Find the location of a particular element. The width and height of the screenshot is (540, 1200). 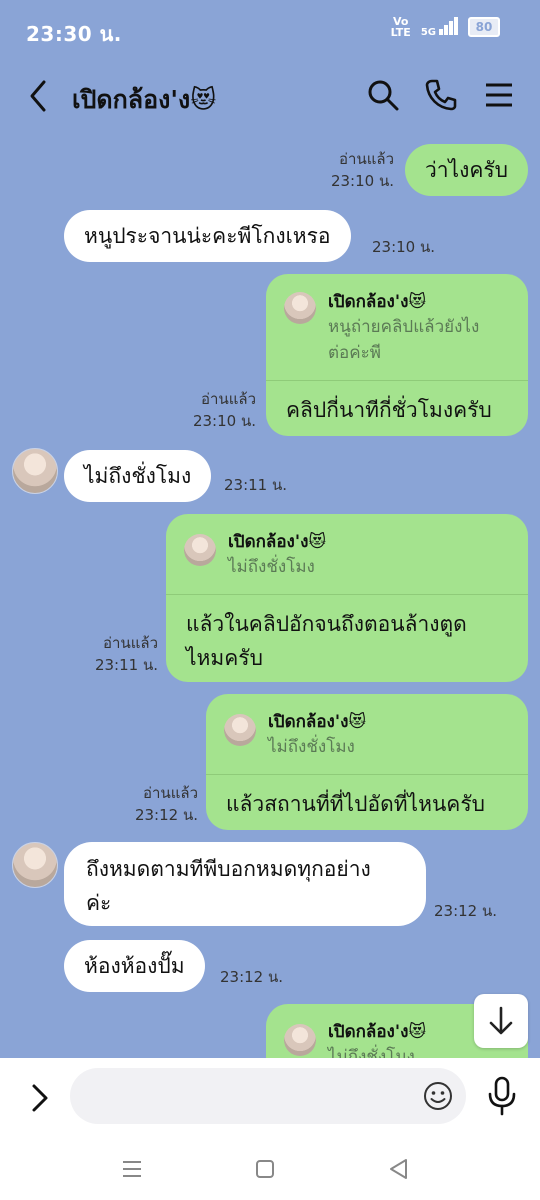

message-bubble-received: ห้องห้องปั๊ม is located at coordinates (134, 966).